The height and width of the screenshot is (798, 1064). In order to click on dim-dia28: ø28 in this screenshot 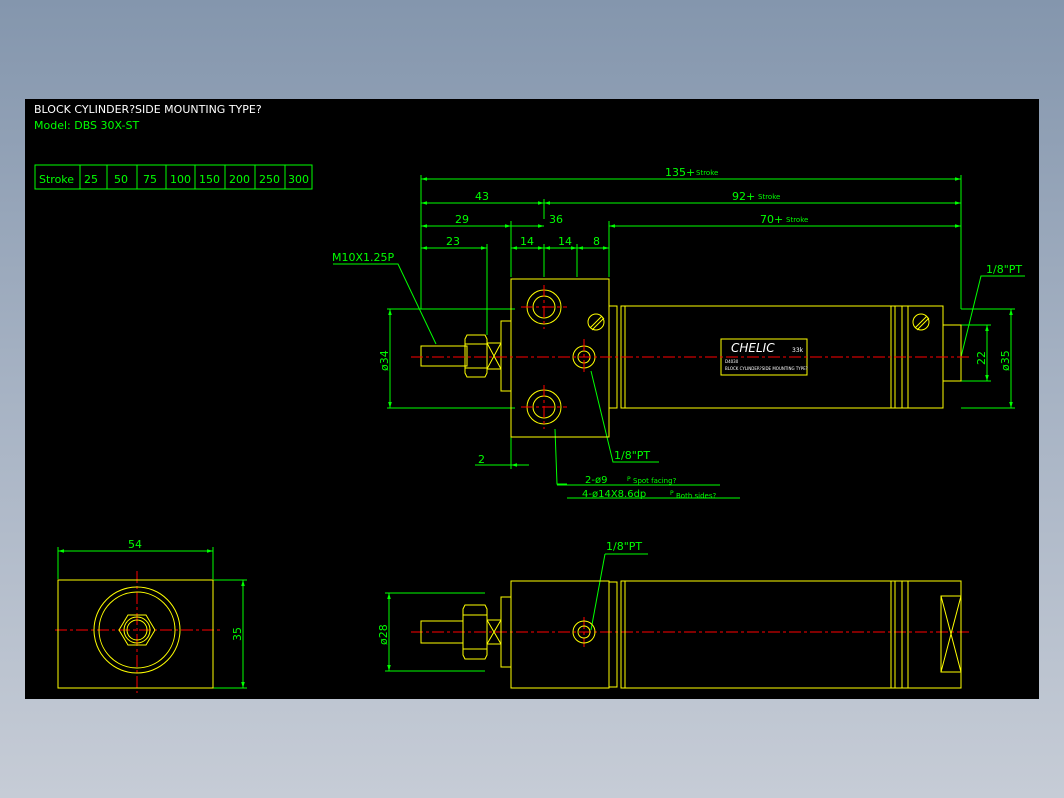, I will do `click(383, 634)`.